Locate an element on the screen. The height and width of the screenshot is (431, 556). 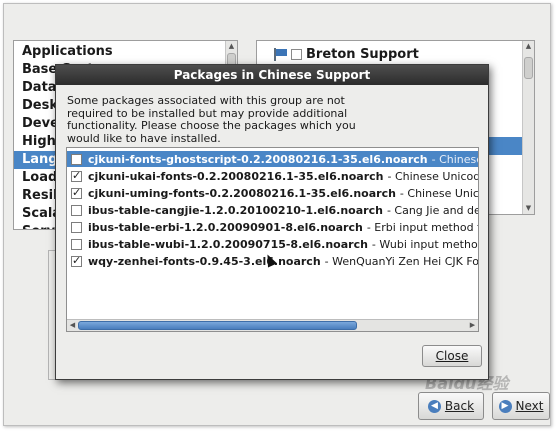
package-description: - Wubi input methods for ibus-table is located at coordinates (424, 244).